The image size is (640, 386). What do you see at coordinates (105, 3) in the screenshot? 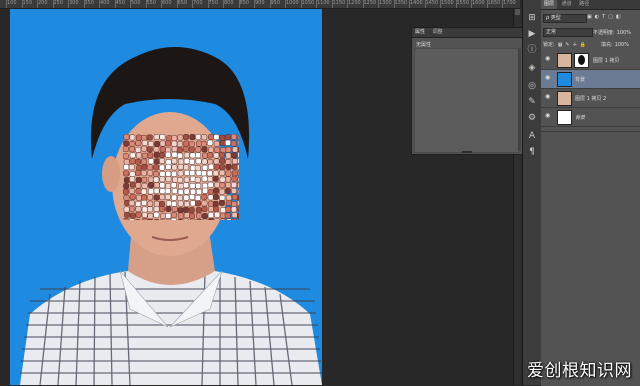
I see `ruler-label: 400` at bounding box center [105, 3].